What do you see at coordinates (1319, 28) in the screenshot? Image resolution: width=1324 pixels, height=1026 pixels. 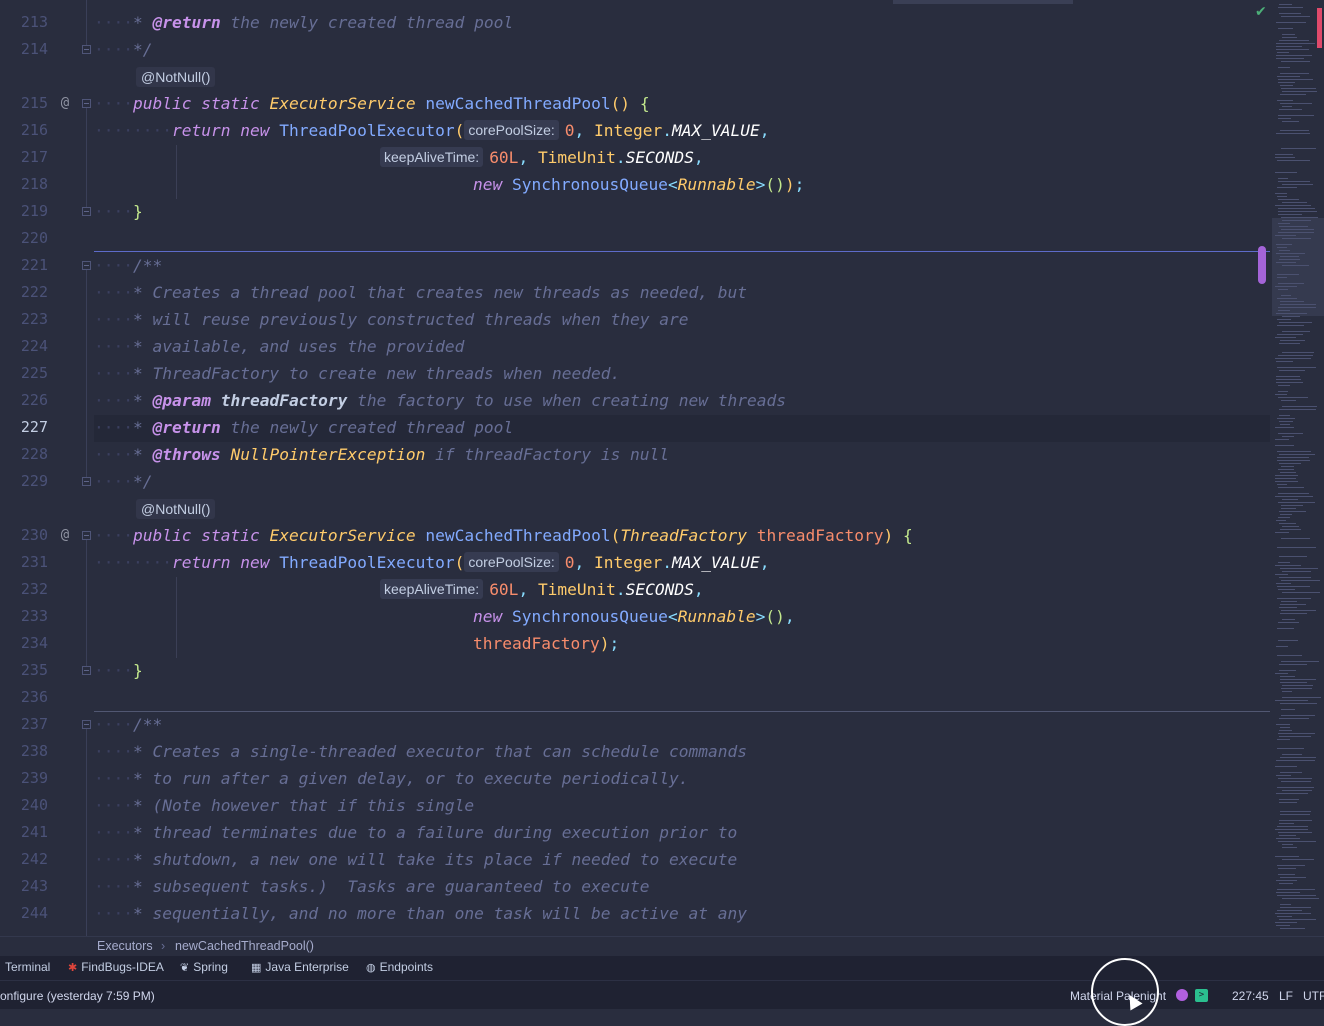 I see `error-stripe-marker` at bounding box center [1319, 28].